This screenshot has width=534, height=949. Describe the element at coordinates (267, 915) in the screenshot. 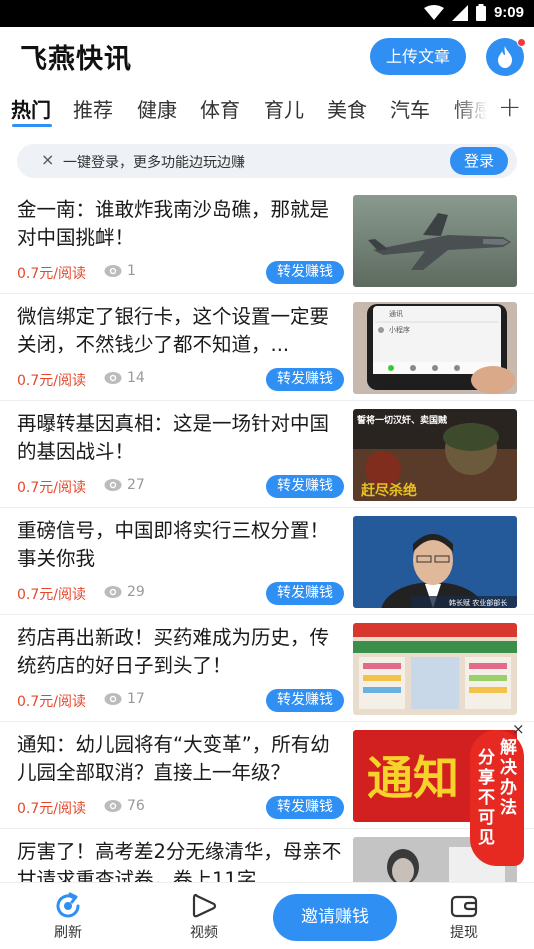

I see `bottom-navigation: 刷新 视频 邀请赚钱 提现` at that location.